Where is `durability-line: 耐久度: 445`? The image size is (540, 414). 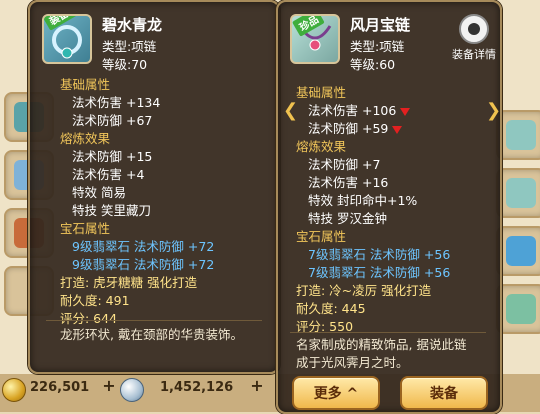 durability-line: 耐久度: 445 is located at coordinates (331, 308).